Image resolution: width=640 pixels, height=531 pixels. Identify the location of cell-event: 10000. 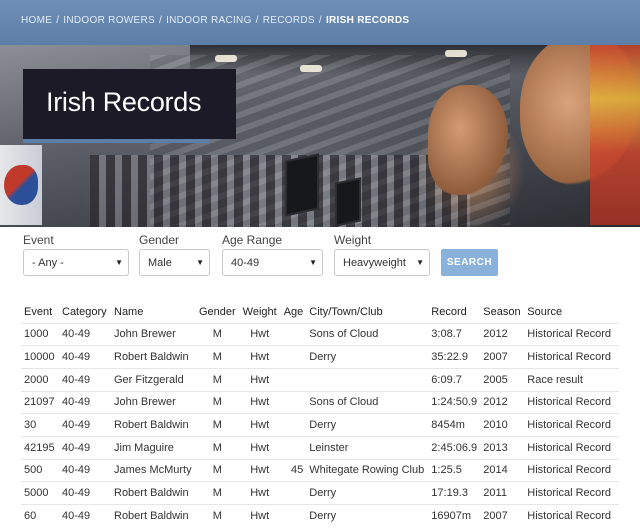
(40, 357).